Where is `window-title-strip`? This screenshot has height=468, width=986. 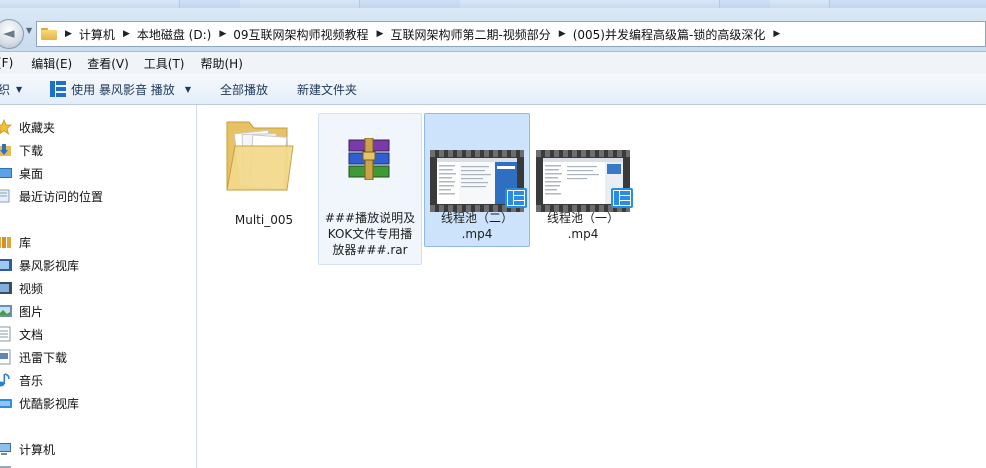 window-title-strip is located at coordinates (493, 4).